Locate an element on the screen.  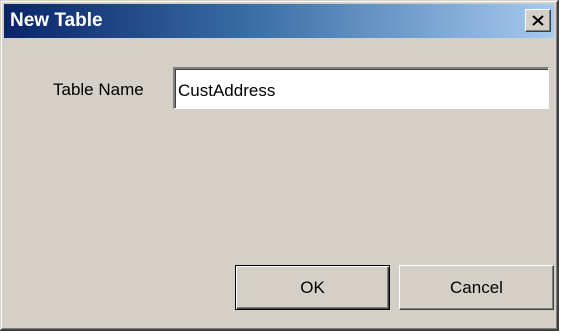
ok-button: OK is located at coordinates (312, 287).